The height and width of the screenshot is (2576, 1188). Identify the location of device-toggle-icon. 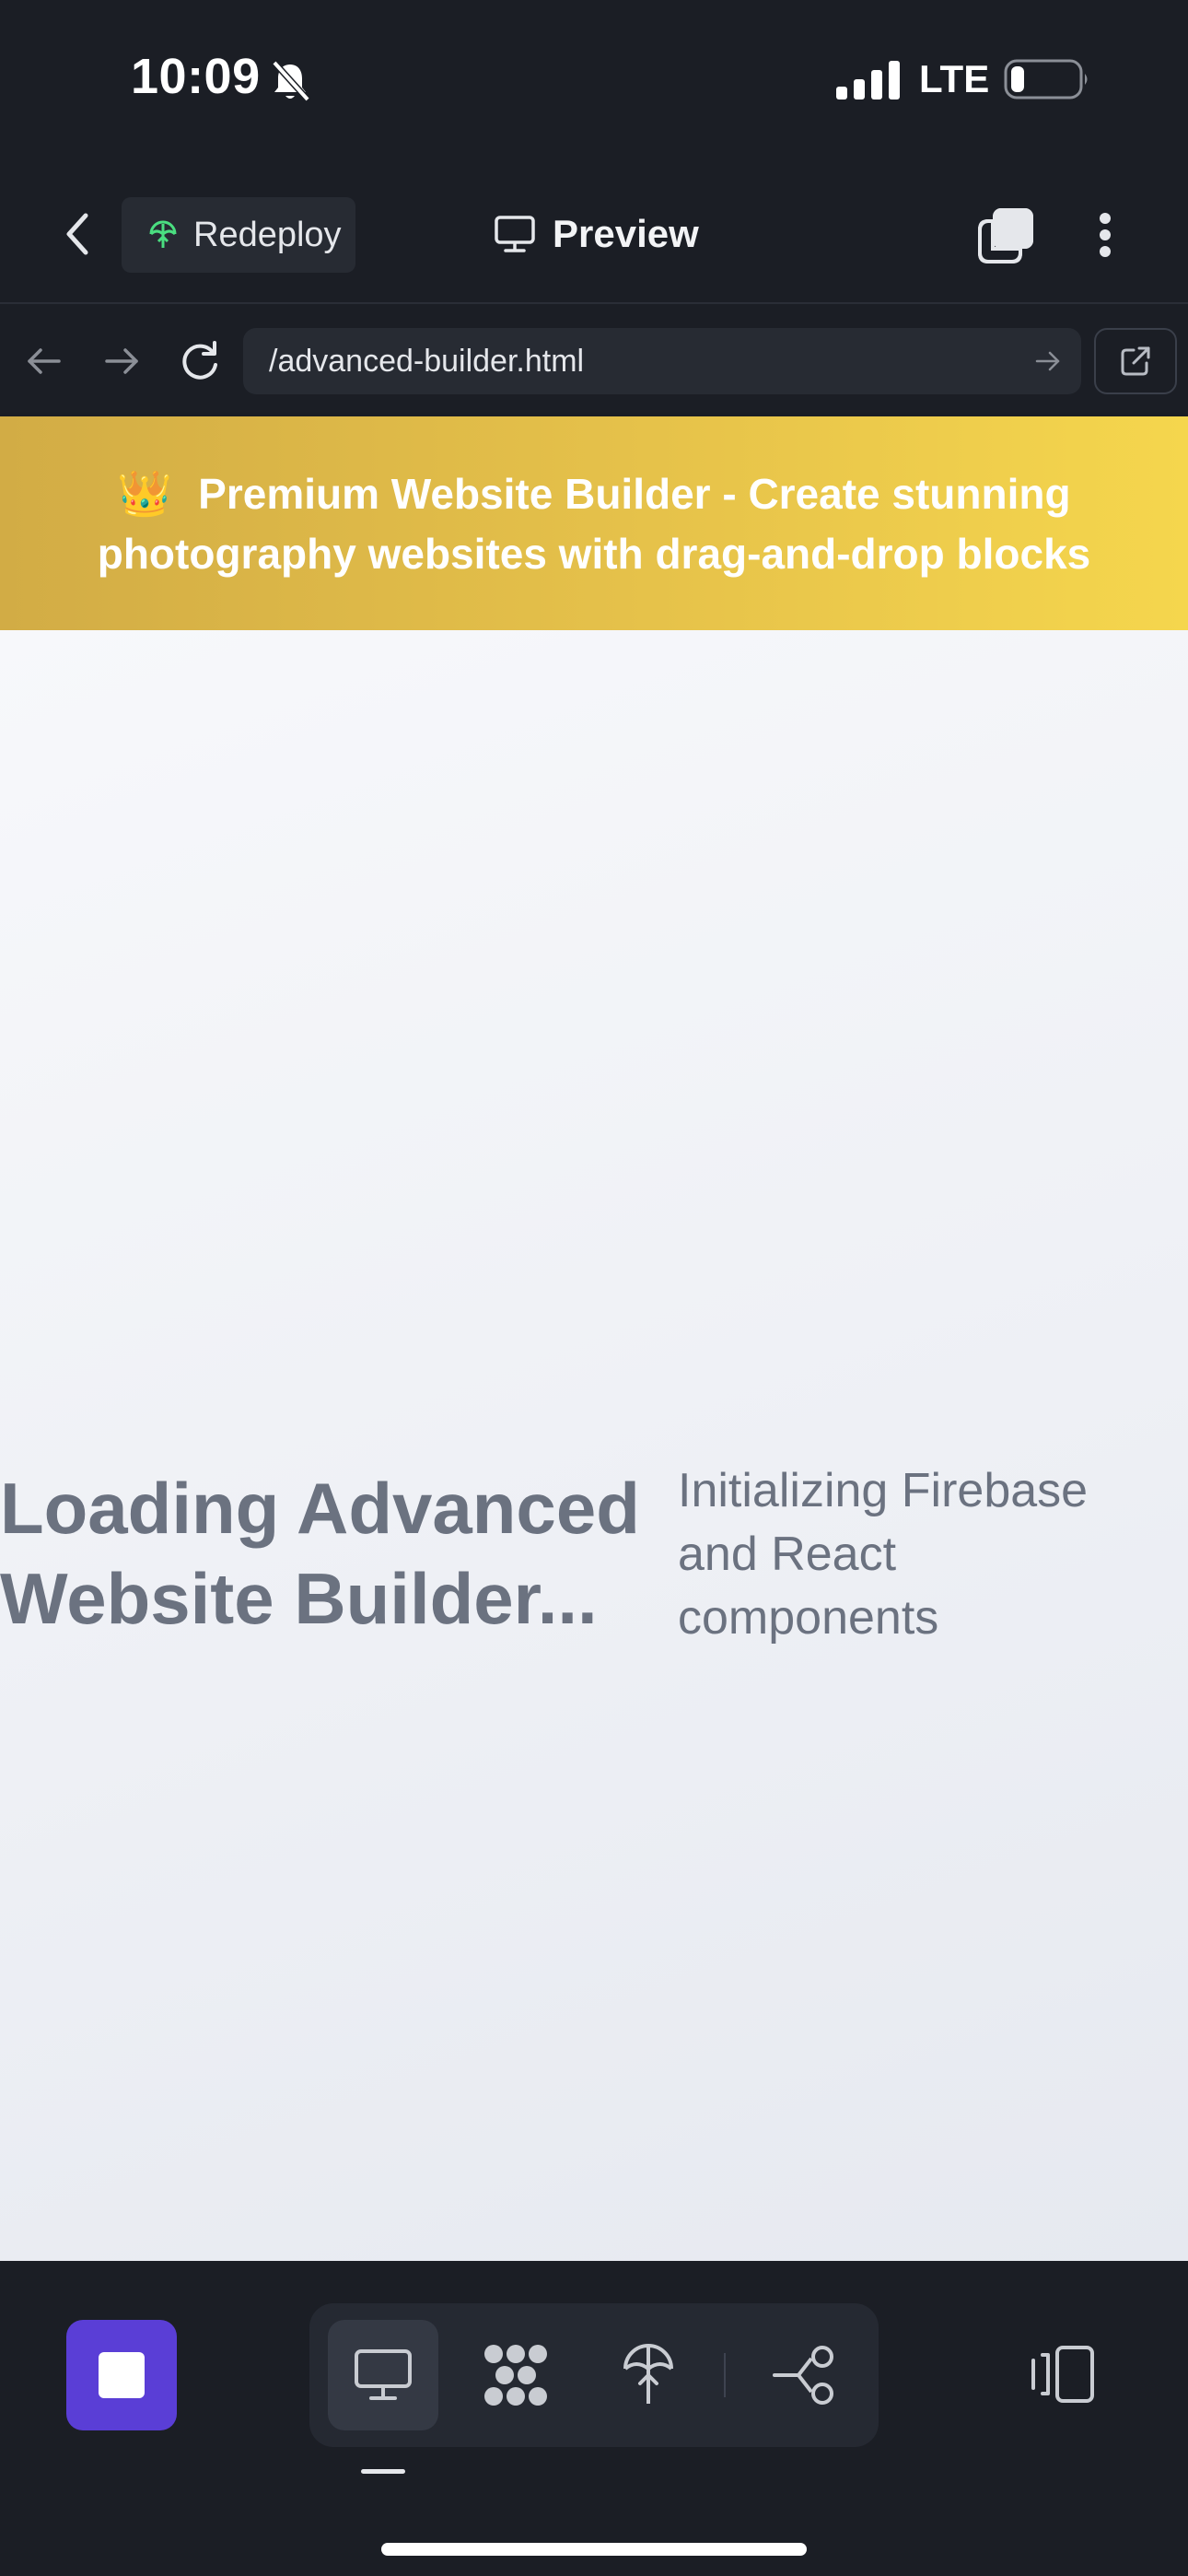
(1063, 2374).